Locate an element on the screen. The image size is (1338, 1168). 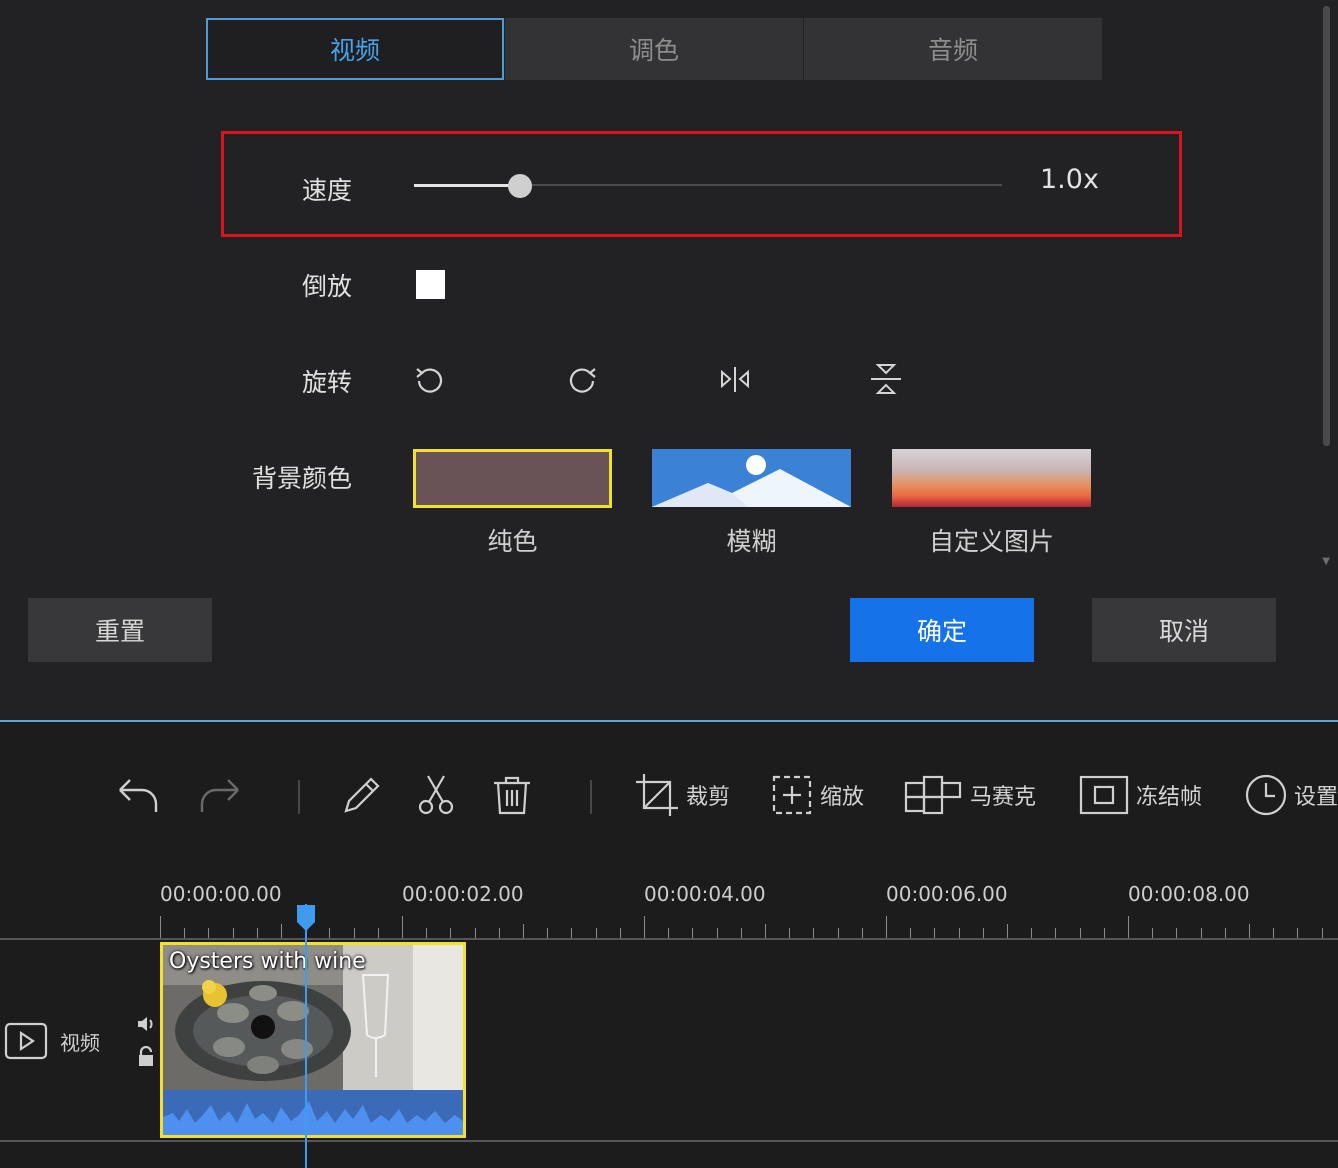
pencil-icon is located at coordinates (362, 795).